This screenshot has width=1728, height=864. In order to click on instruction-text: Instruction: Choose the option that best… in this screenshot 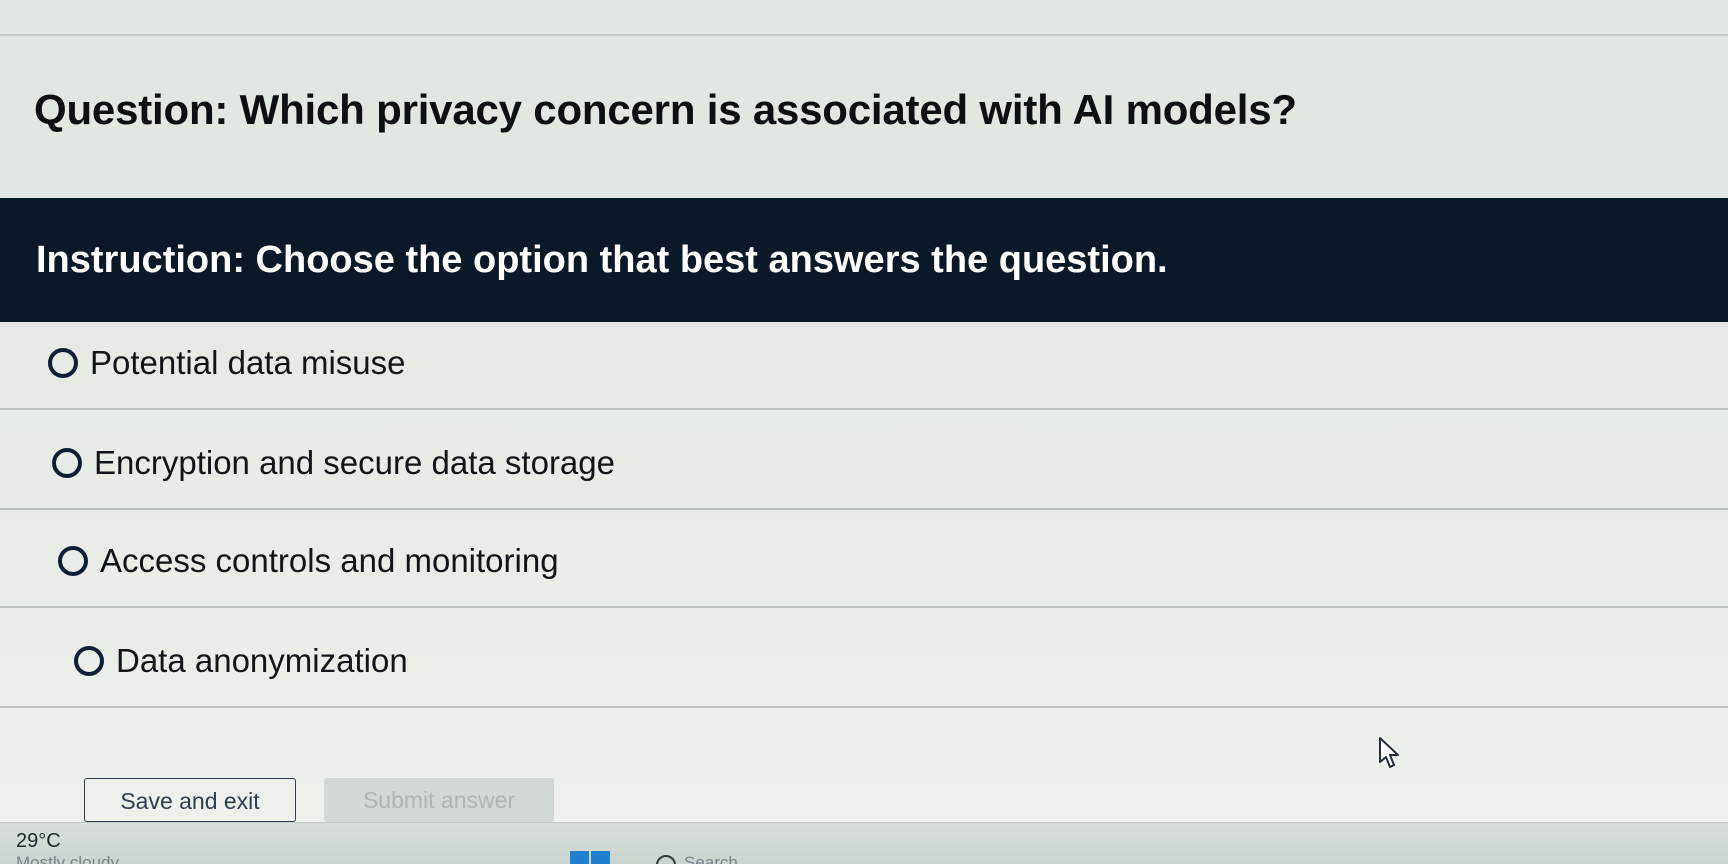, I will do `click(602, 260)`.